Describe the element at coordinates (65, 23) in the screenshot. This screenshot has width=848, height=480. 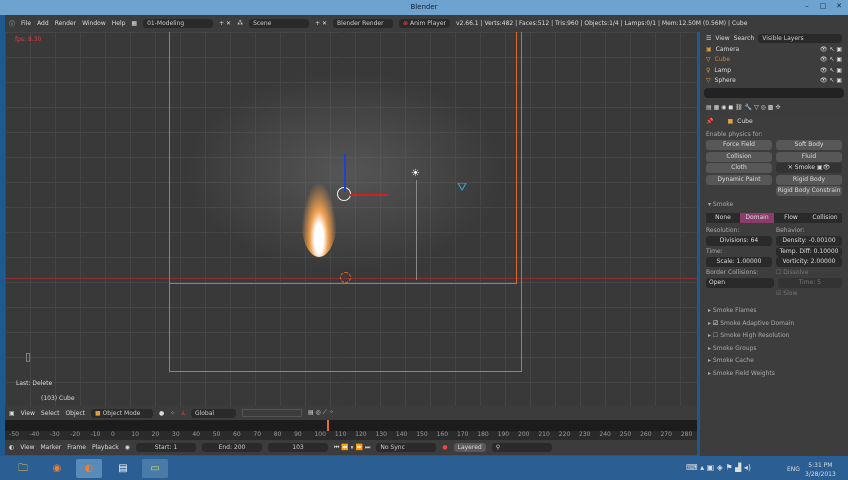
I see `menu-render: Render` at that location.